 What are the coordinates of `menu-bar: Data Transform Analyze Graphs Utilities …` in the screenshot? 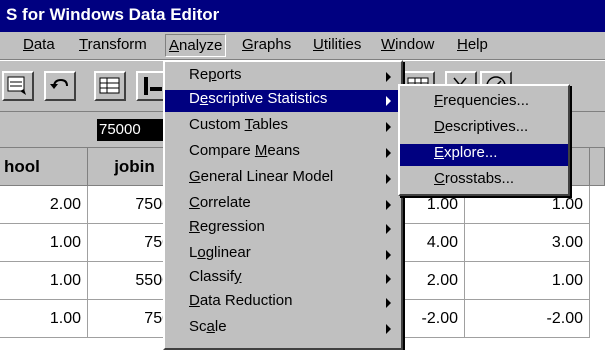 It's located at (302, 46).